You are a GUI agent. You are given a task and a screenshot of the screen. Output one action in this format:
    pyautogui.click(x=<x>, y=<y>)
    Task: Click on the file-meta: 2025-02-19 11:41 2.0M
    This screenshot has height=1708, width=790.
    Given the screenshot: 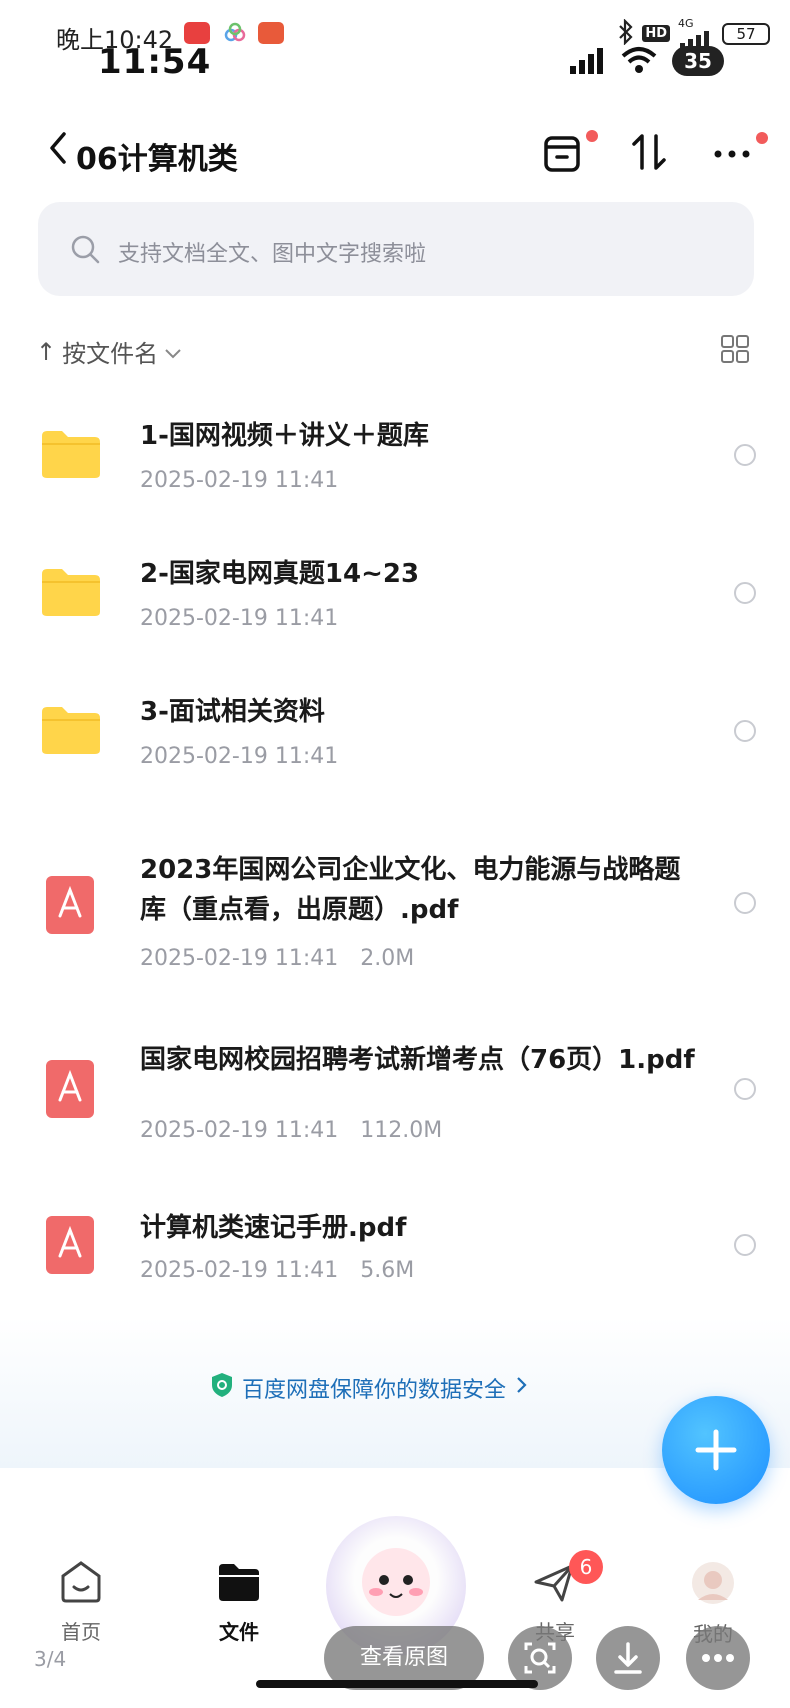 What is the action you would take?
    pyautogui.click(x=288, y=958)
    